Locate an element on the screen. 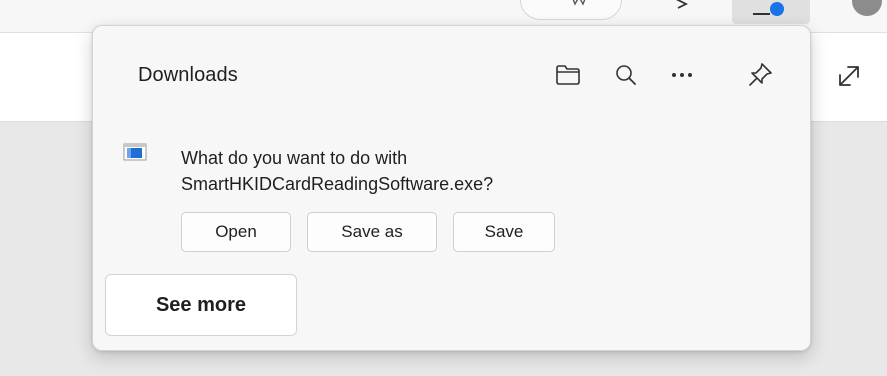  pin-icon is located at coordinates (760, 74).